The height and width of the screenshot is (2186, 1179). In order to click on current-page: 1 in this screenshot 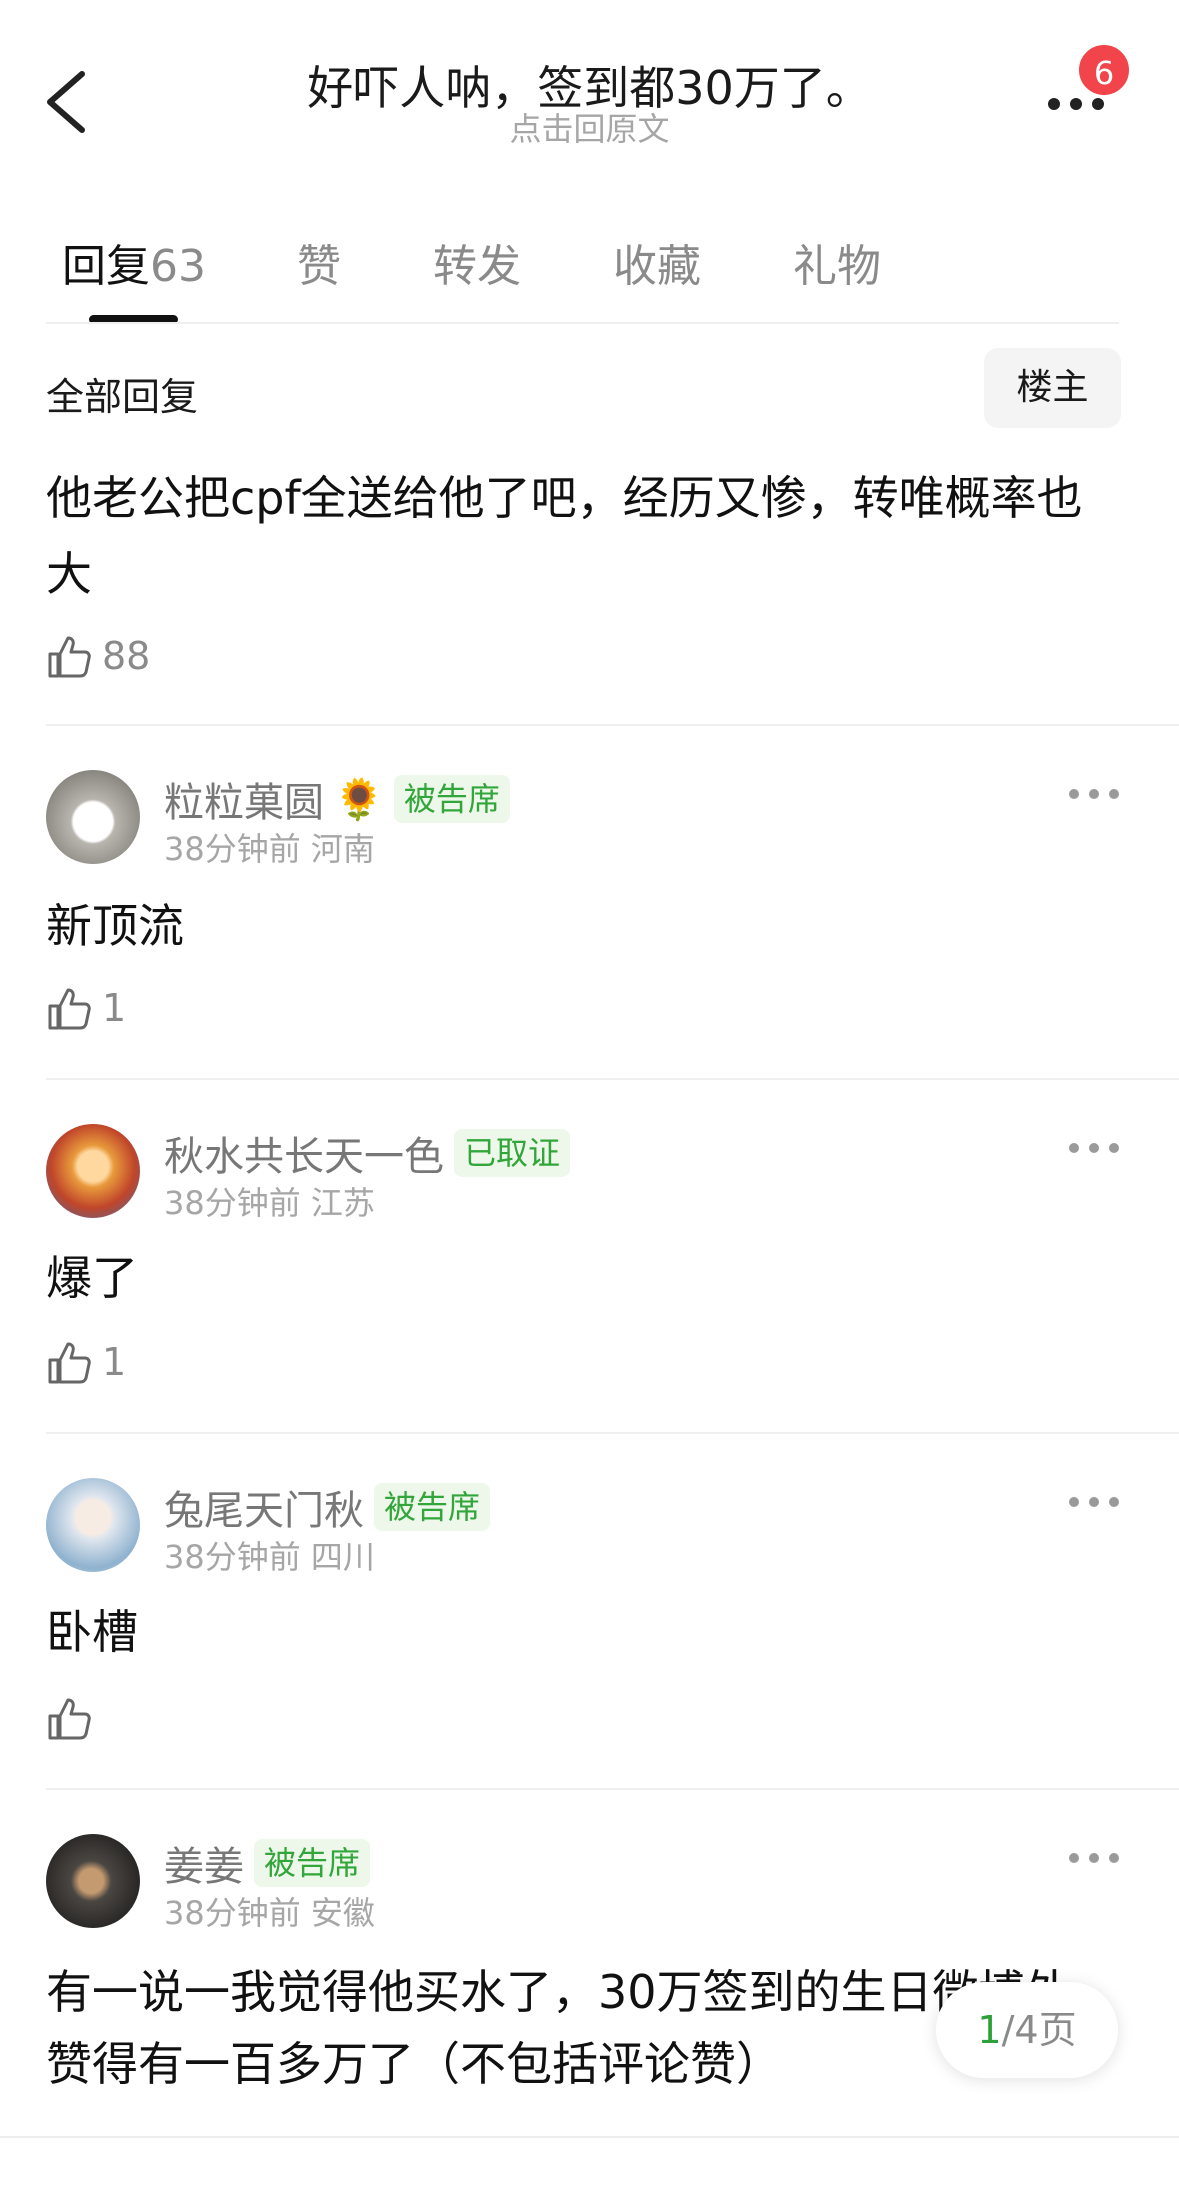, I will do `click(989, 2030)`.